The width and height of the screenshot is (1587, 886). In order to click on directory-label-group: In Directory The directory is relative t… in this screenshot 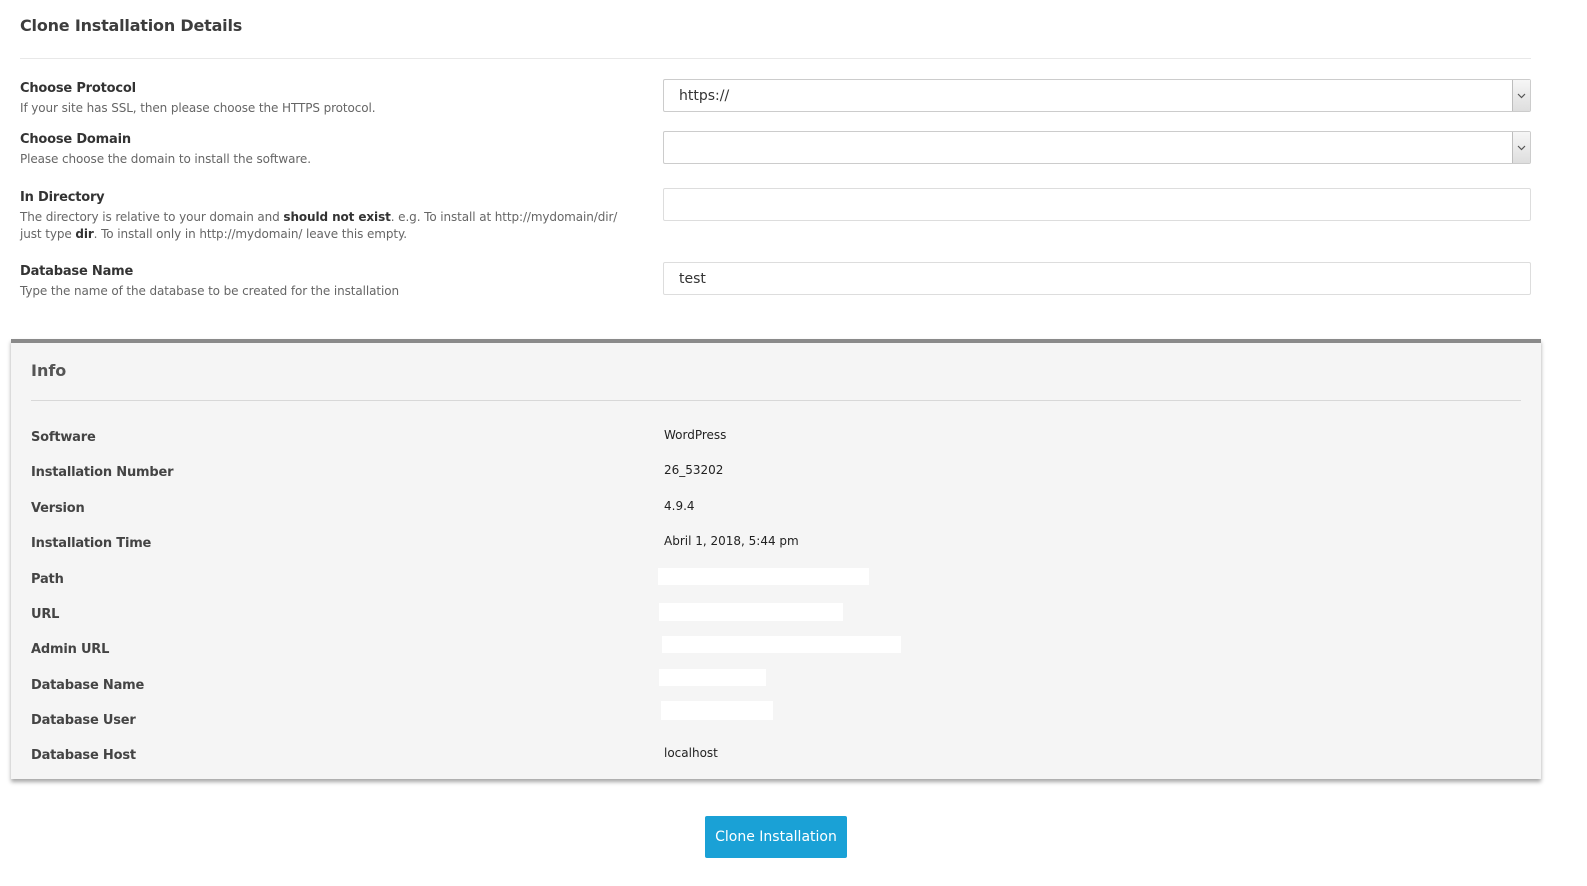, I will do `click(325, 216)`.